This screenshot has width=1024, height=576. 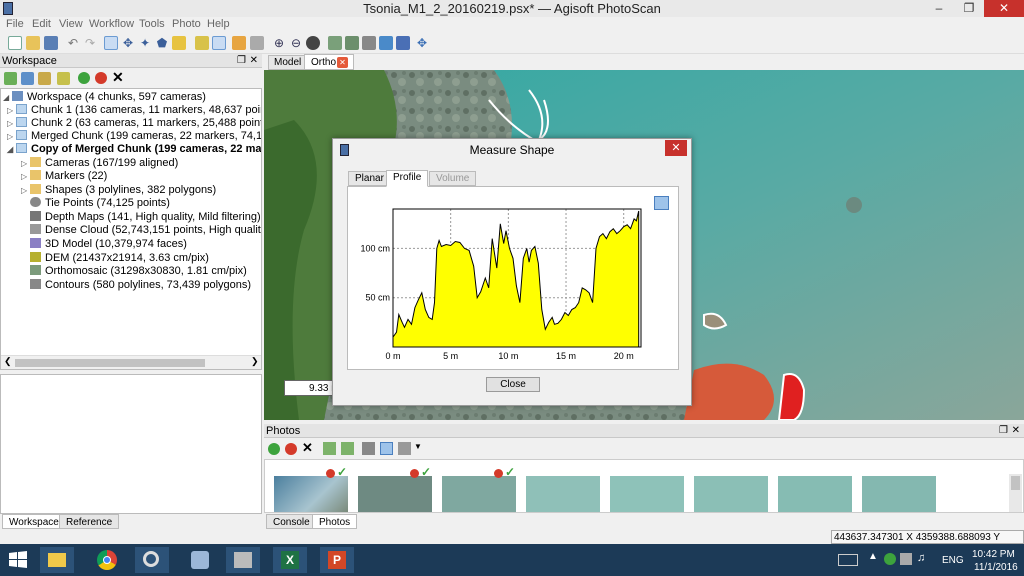 I want to click on minimize-button: –, so click(x=939, y=8).